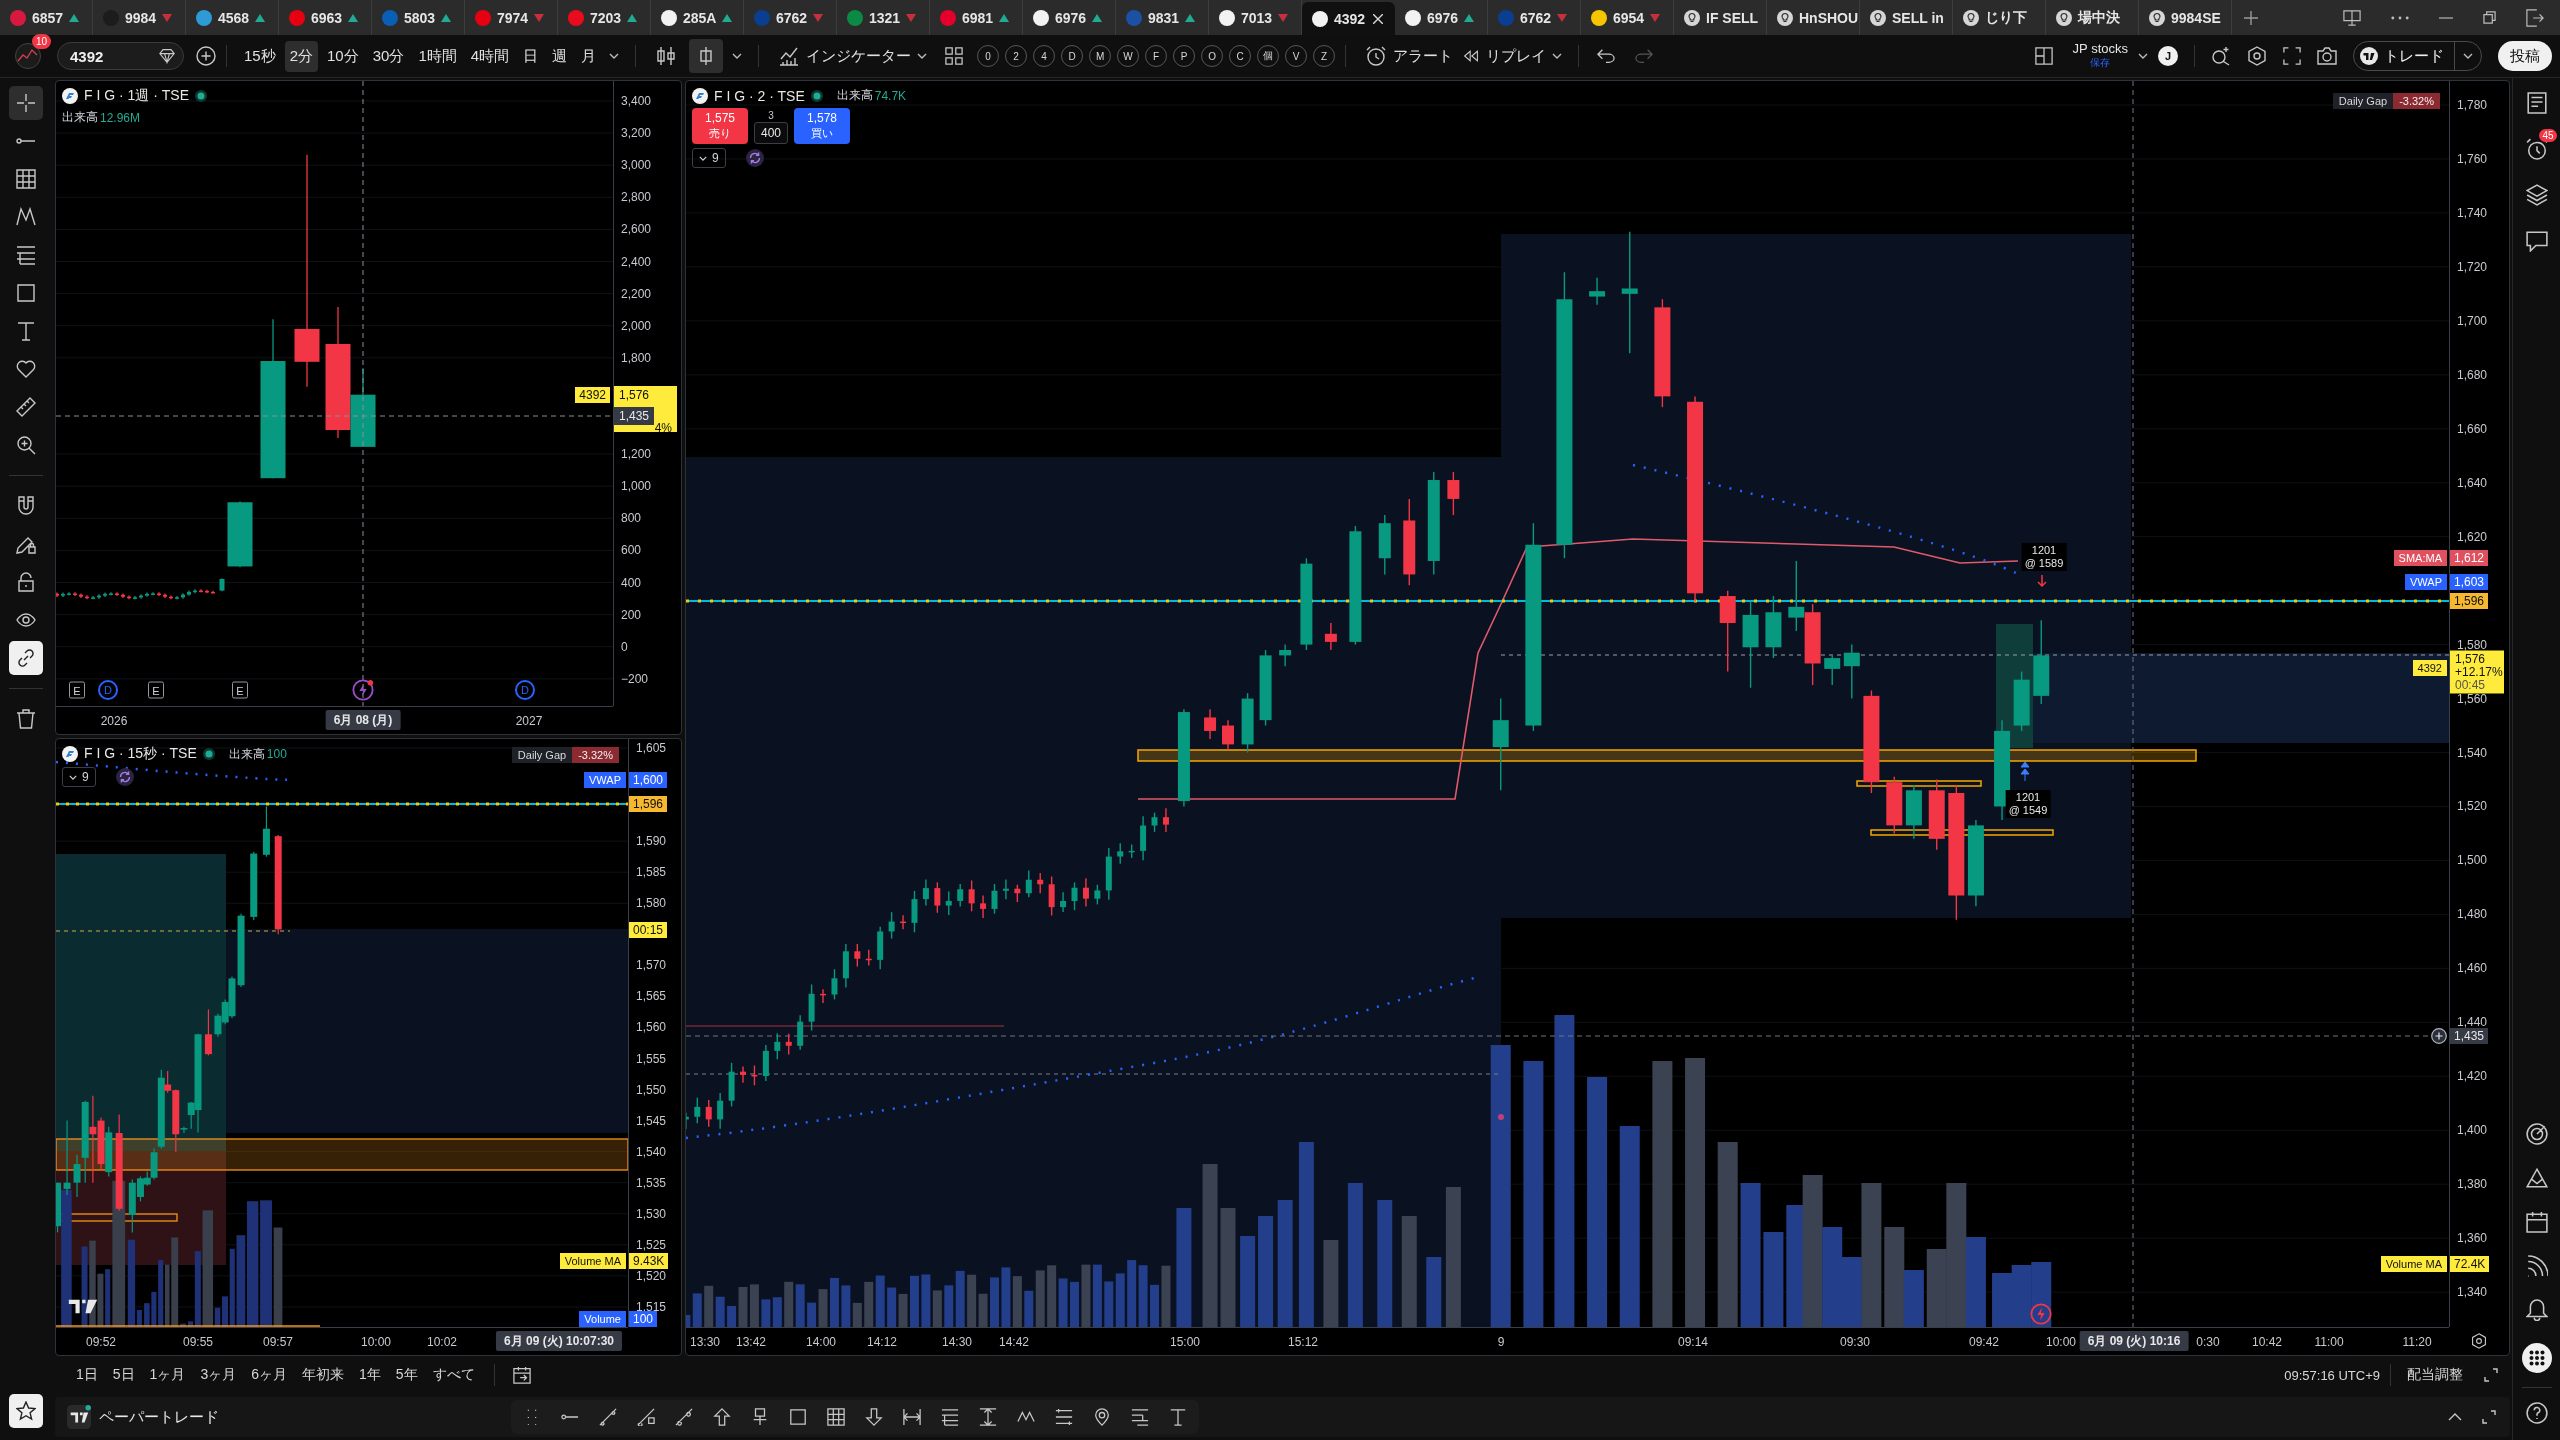 Image resolution: width=2560 pixels, height=1440 pixels. What do you see at coordinates (771, 116) in the screenshot?
I see `spread-value: 3` at bounding box center [771, 116].